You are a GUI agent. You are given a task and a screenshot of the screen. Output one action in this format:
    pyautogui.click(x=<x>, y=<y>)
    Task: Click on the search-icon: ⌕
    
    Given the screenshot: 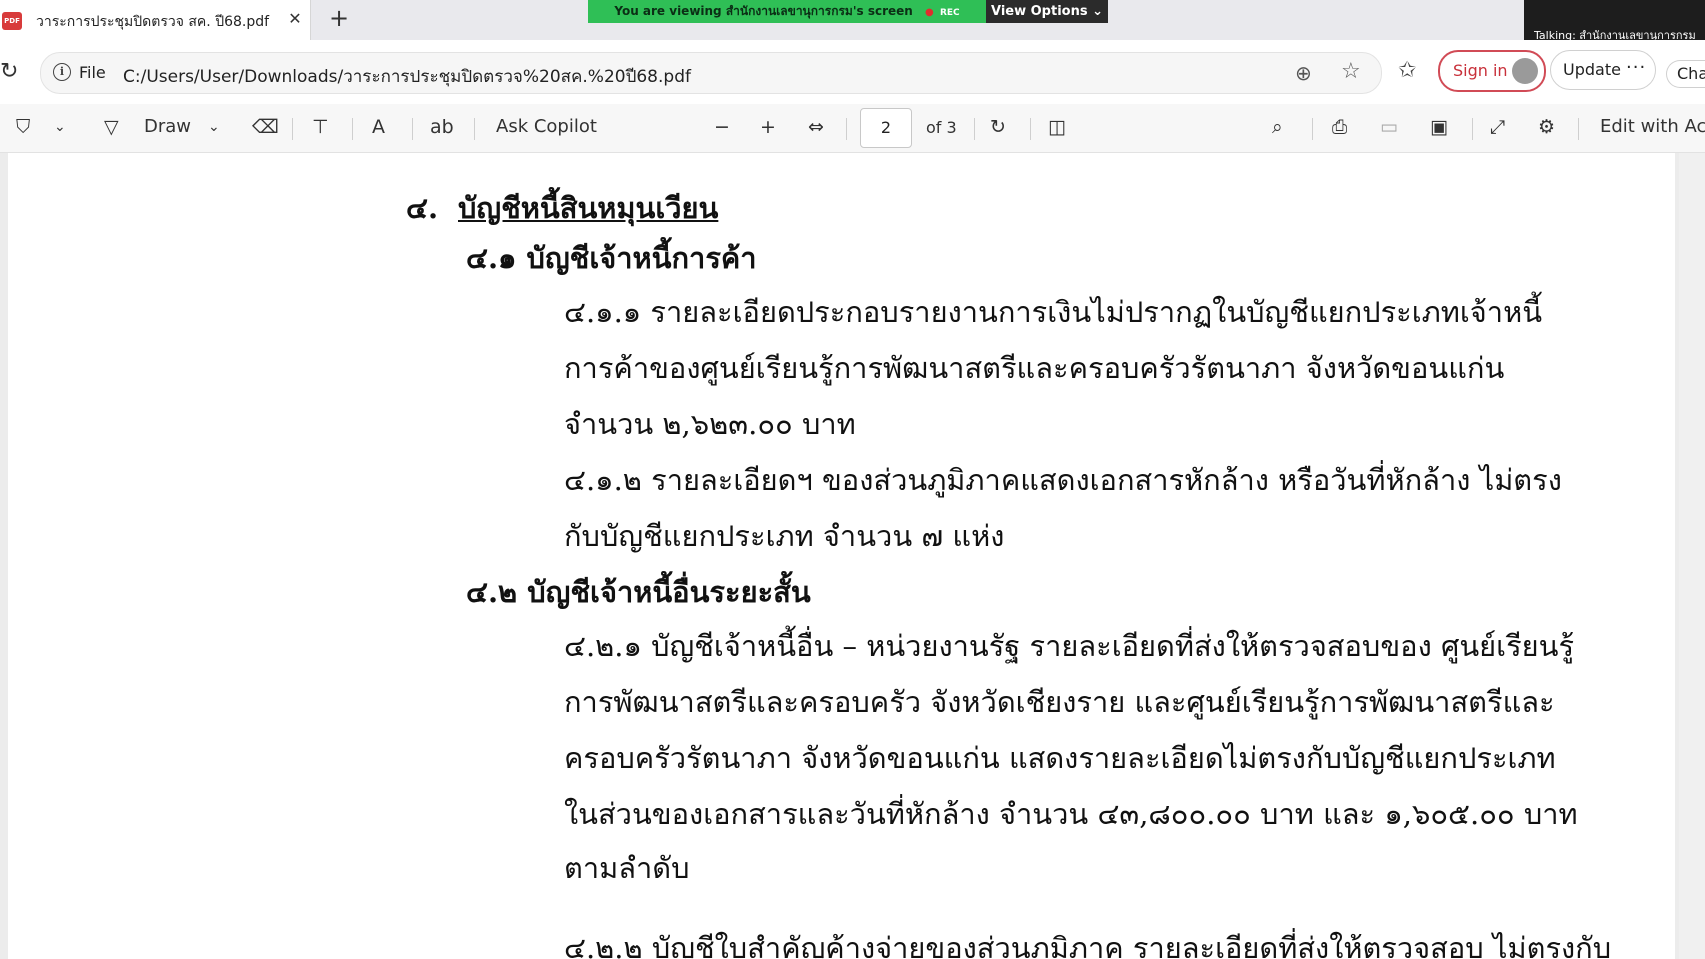 What is the action you would take?
    pyautogui.click(x=1277, y=127)
    